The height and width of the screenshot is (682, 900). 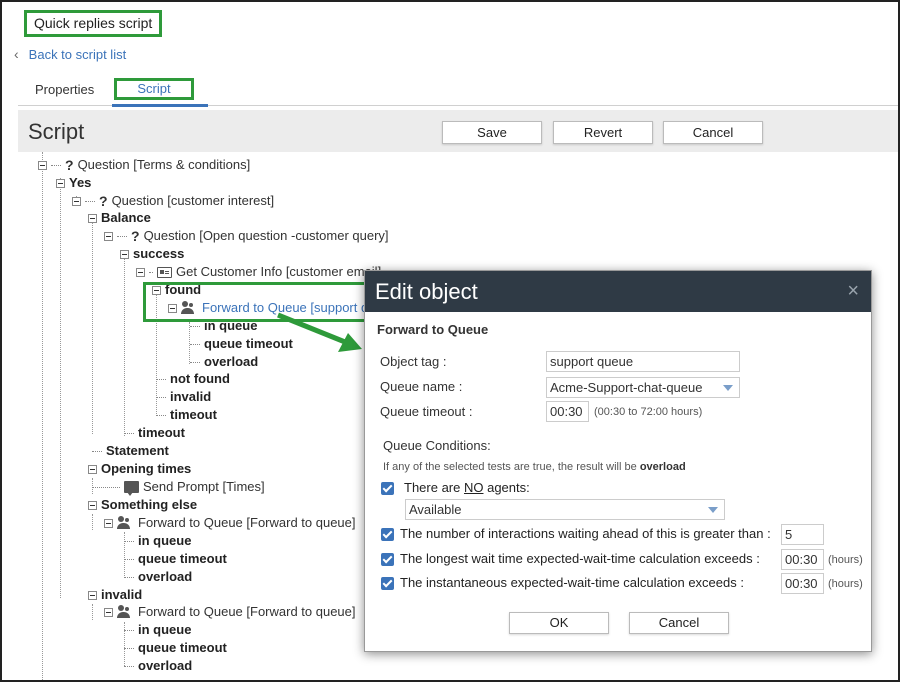 I want to click on tree-node: ? Question [customer interest], so click(x=173, y=201).